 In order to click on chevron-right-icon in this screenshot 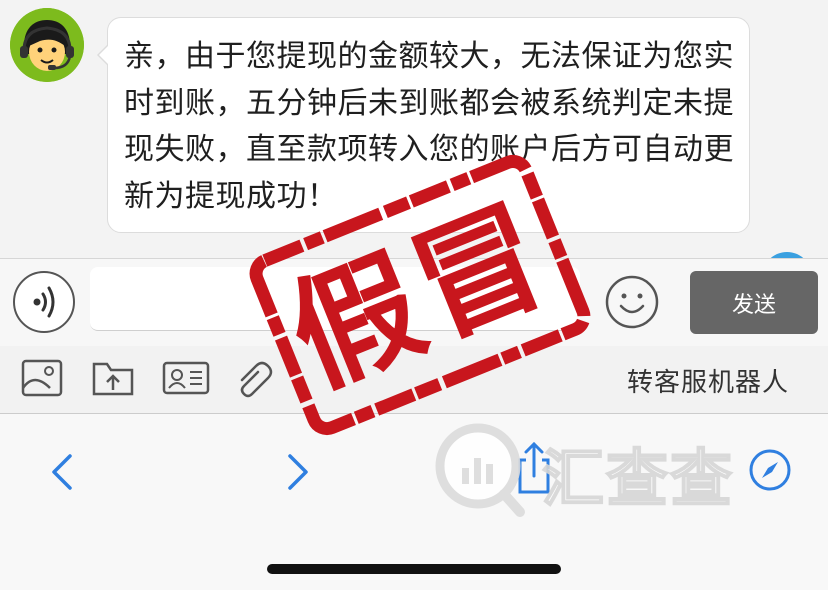, I will do `click(299, 472)`.